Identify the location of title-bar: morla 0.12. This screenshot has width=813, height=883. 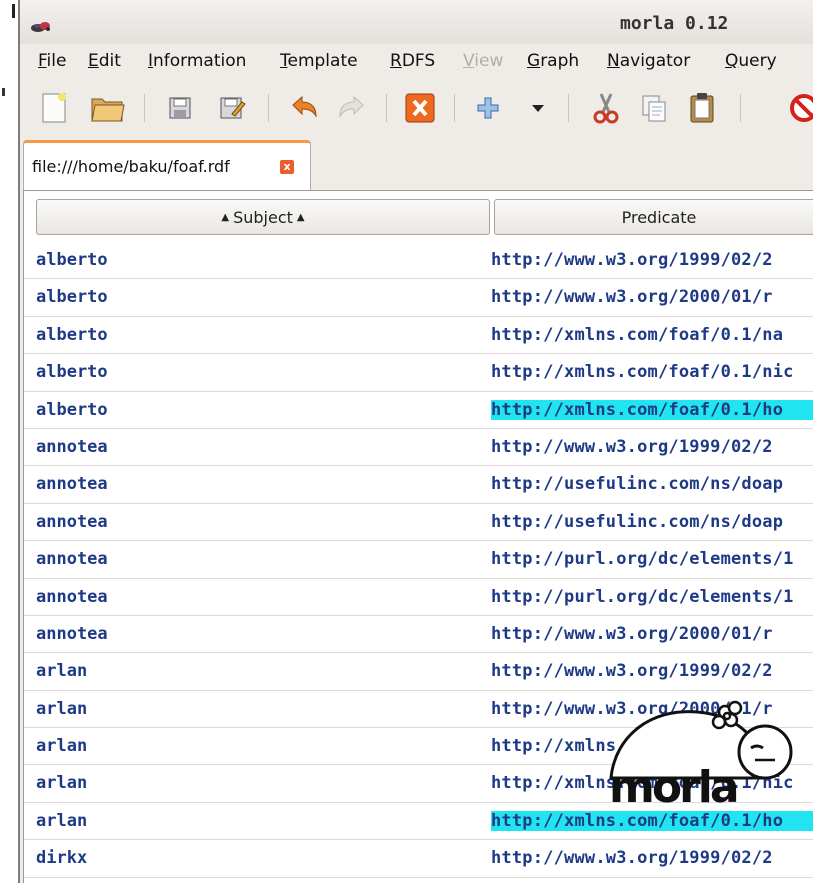
(416, 22).